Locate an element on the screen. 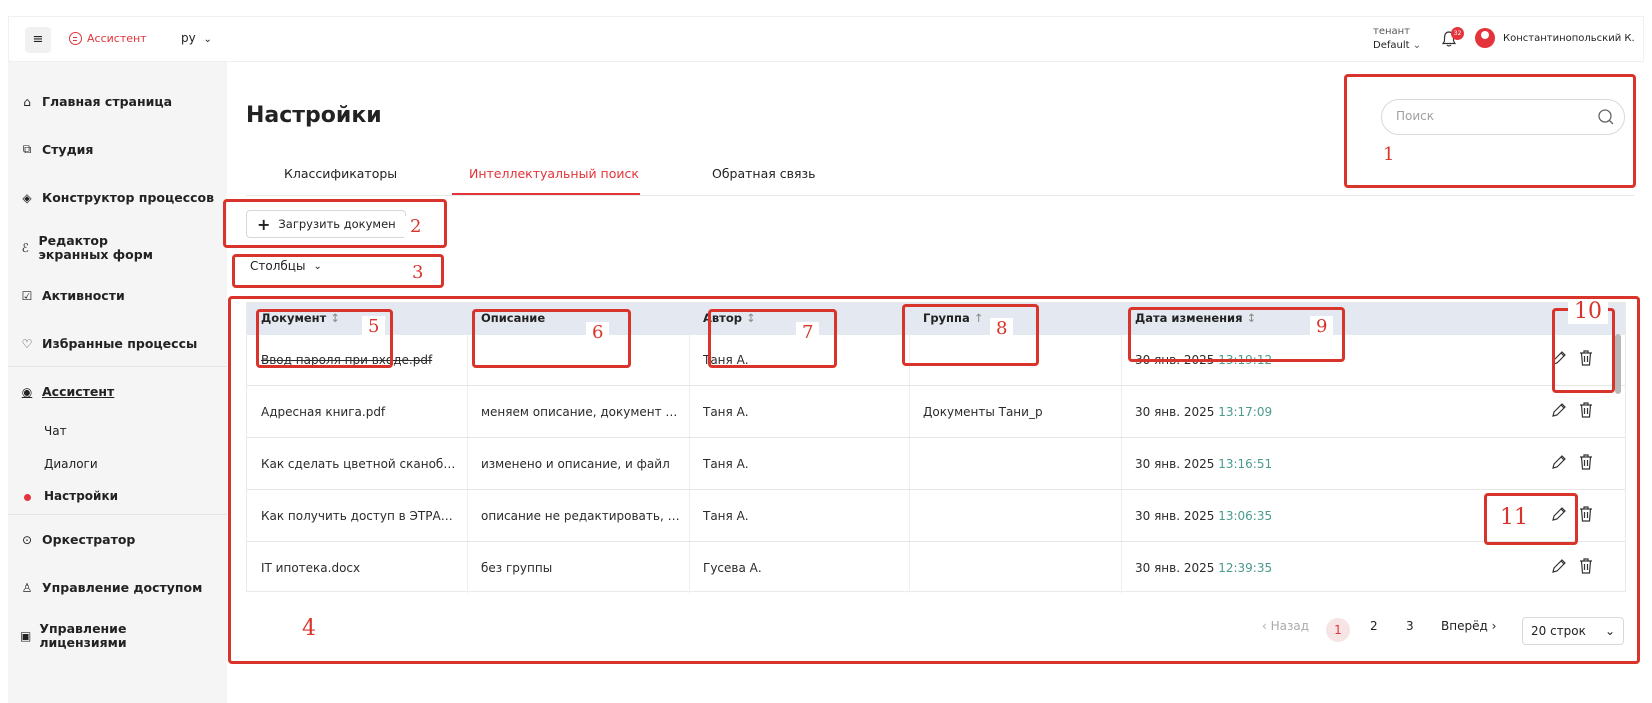  annotation-number: 1 is located at coordinates (1389, 154).